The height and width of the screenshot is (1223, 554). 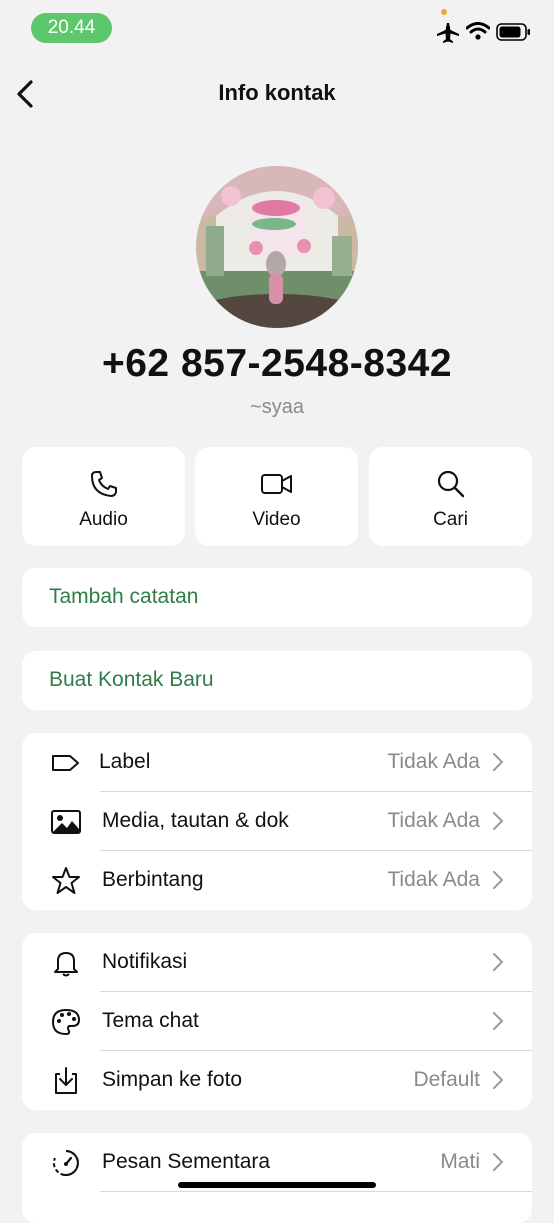 What do you see at coordinates (145, 961) in the screenshot?
I see `row-label: Notifikasi` at bounding box center [145, 961].